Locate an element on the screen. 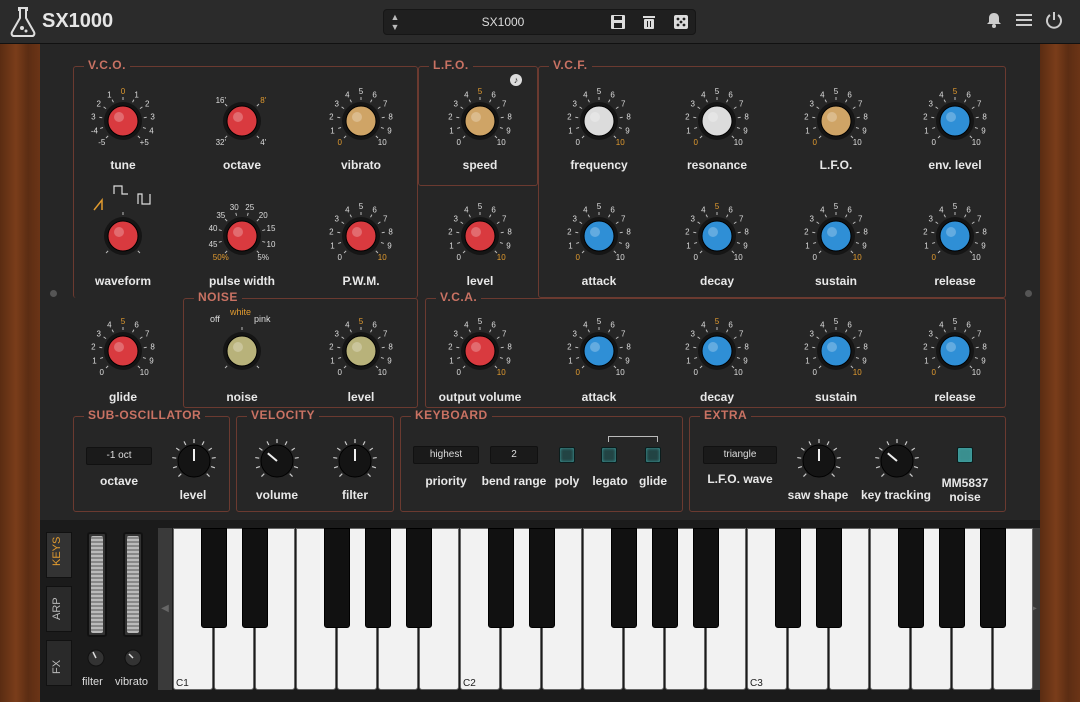 The width and height of the screenshot is (1080, 702). filter-mini-knob is located at coordinates (96, 658).